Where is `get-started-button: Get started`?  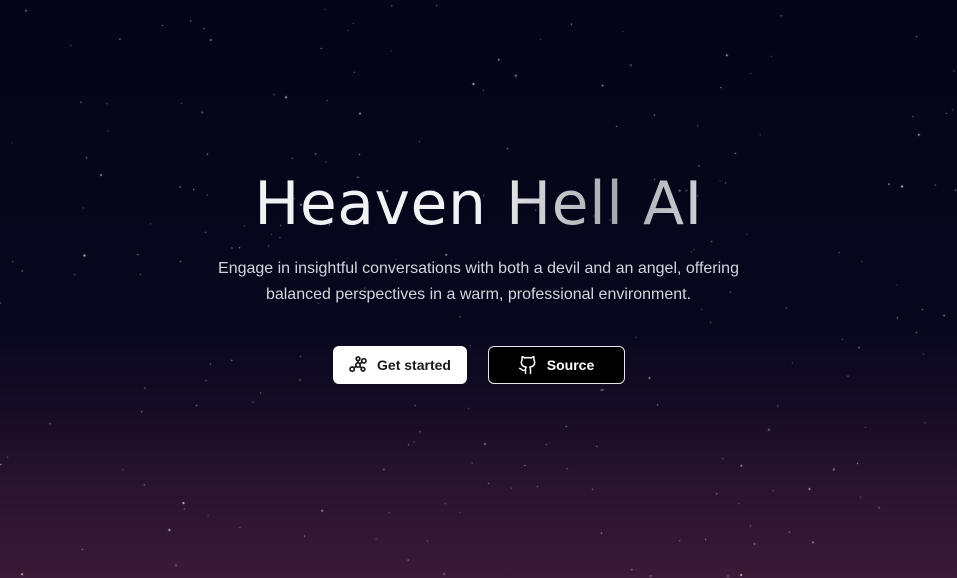 get-started-button: Get started is located at coordinates (399, 365).